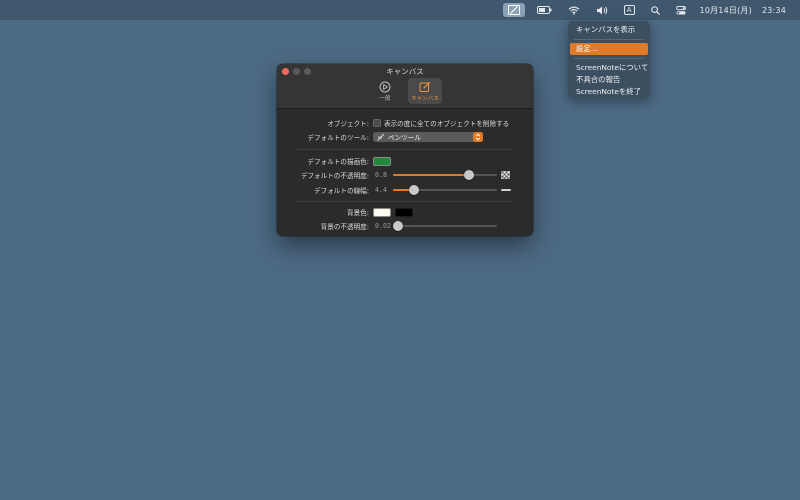 Image resolution: width=800 pixels, height=500 pixels. I want to click on line-width-slider, so click(445, 190).